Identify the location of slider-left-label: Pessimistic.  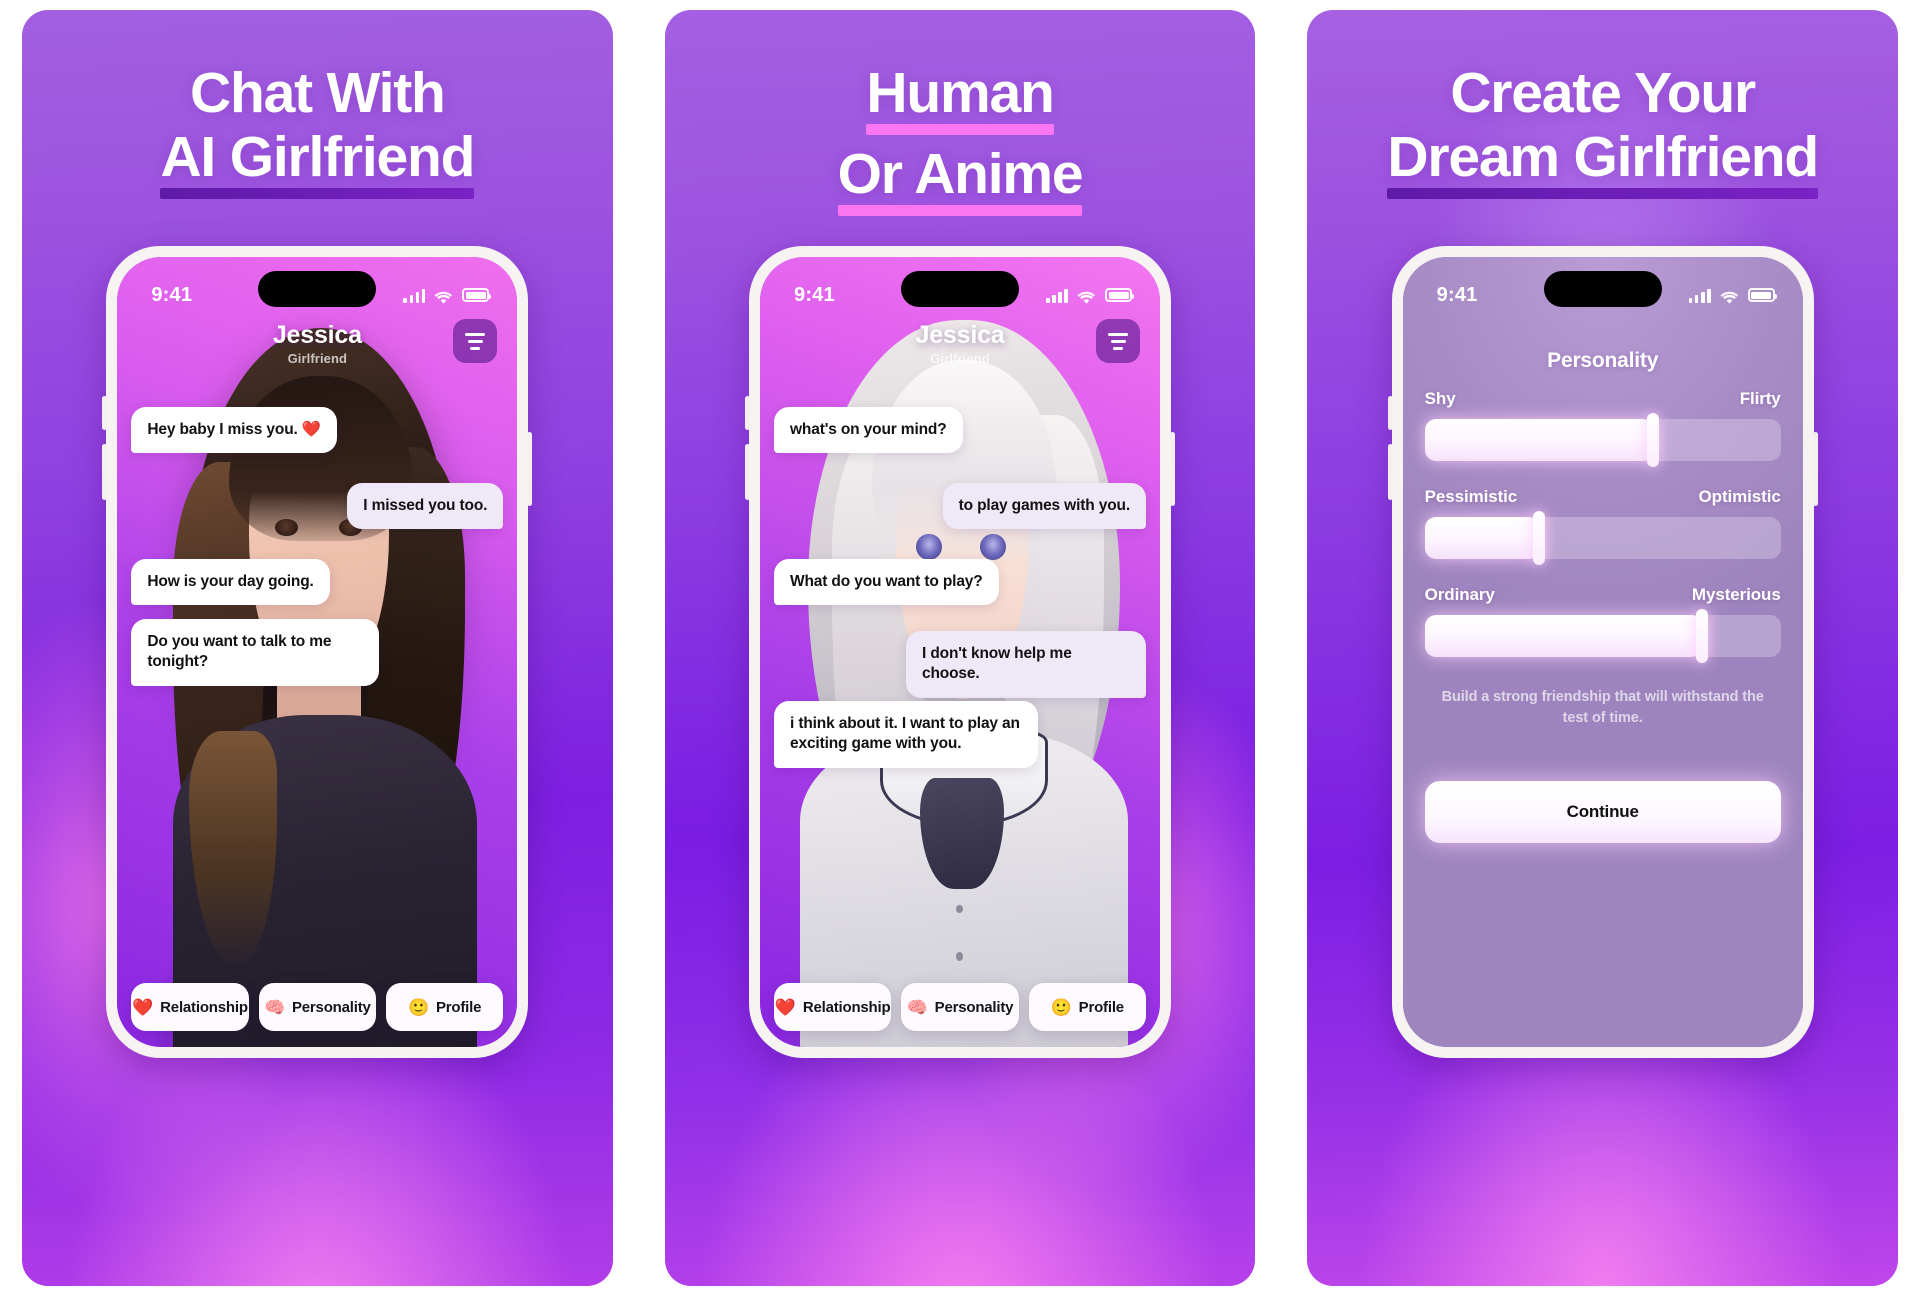
(1471, 496).